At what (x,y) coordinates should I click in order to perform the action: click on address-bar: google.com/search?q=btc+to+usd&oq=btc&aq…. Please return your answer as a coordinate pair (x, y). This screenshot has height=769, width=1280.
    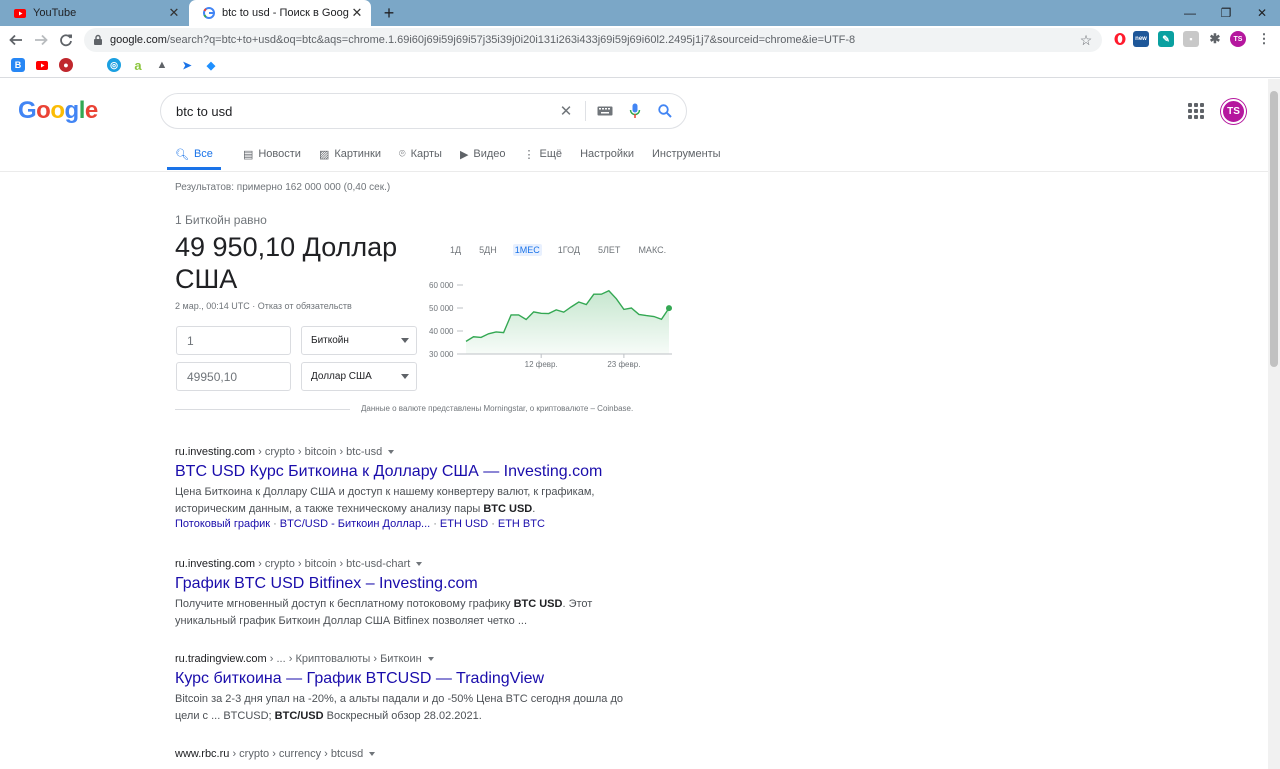
    Looking at the image, I should click on (593, 40).